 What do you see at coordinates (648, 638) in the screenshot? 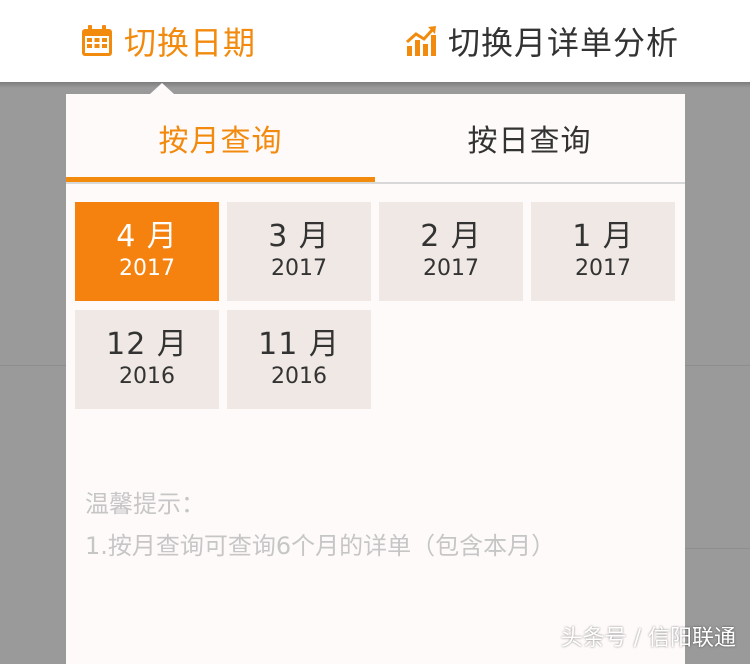
I see `watermark: 头条号 / 信阳联通` at bounding box center [648, 638].